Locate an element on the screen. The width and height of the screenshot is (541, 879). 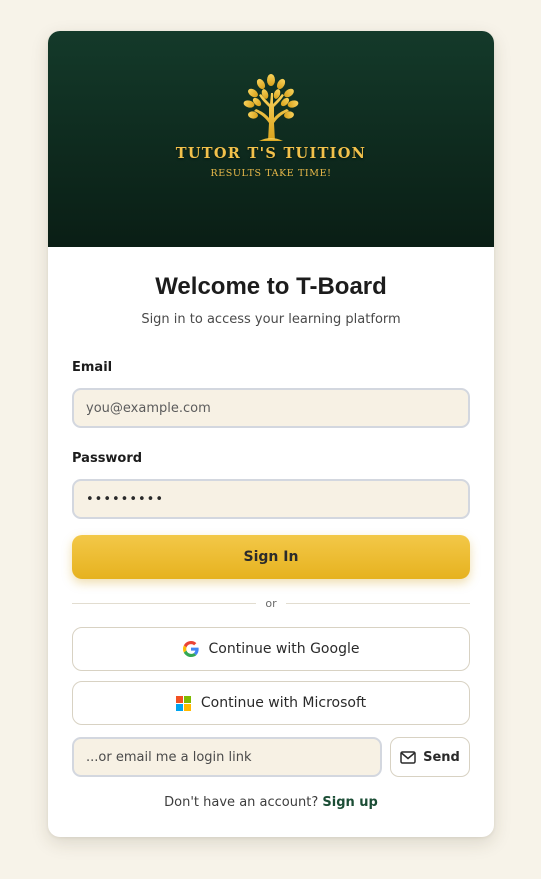
brand-tagline: RESULTS TAKE TIME! is located at coordinates (271, 173).